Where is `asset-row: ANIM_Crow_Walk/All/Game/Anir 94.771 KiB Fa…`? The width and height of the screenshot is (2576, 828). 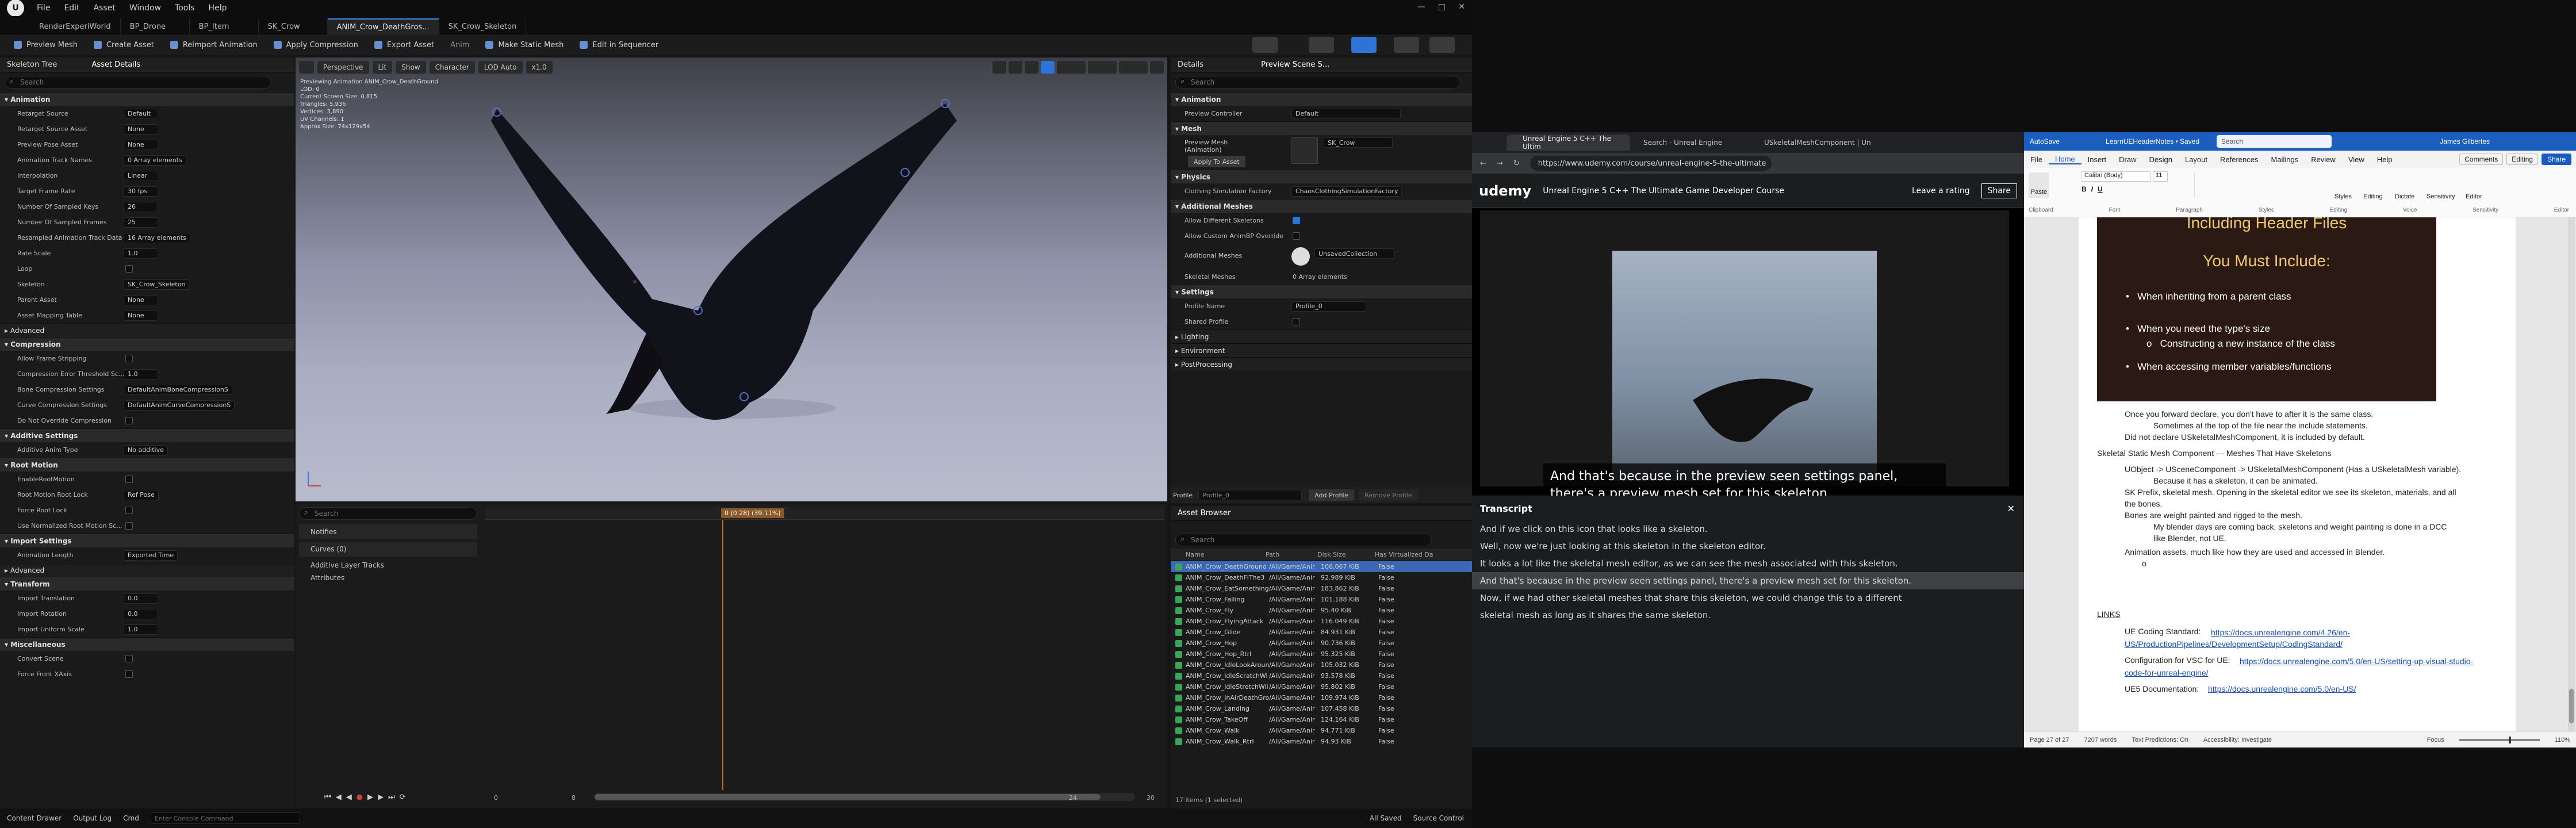 asset-row: ANIM_Crow_Walk/All/Game/Anir 94.771 KiB Fa… is located at coordinates (1321, 730).